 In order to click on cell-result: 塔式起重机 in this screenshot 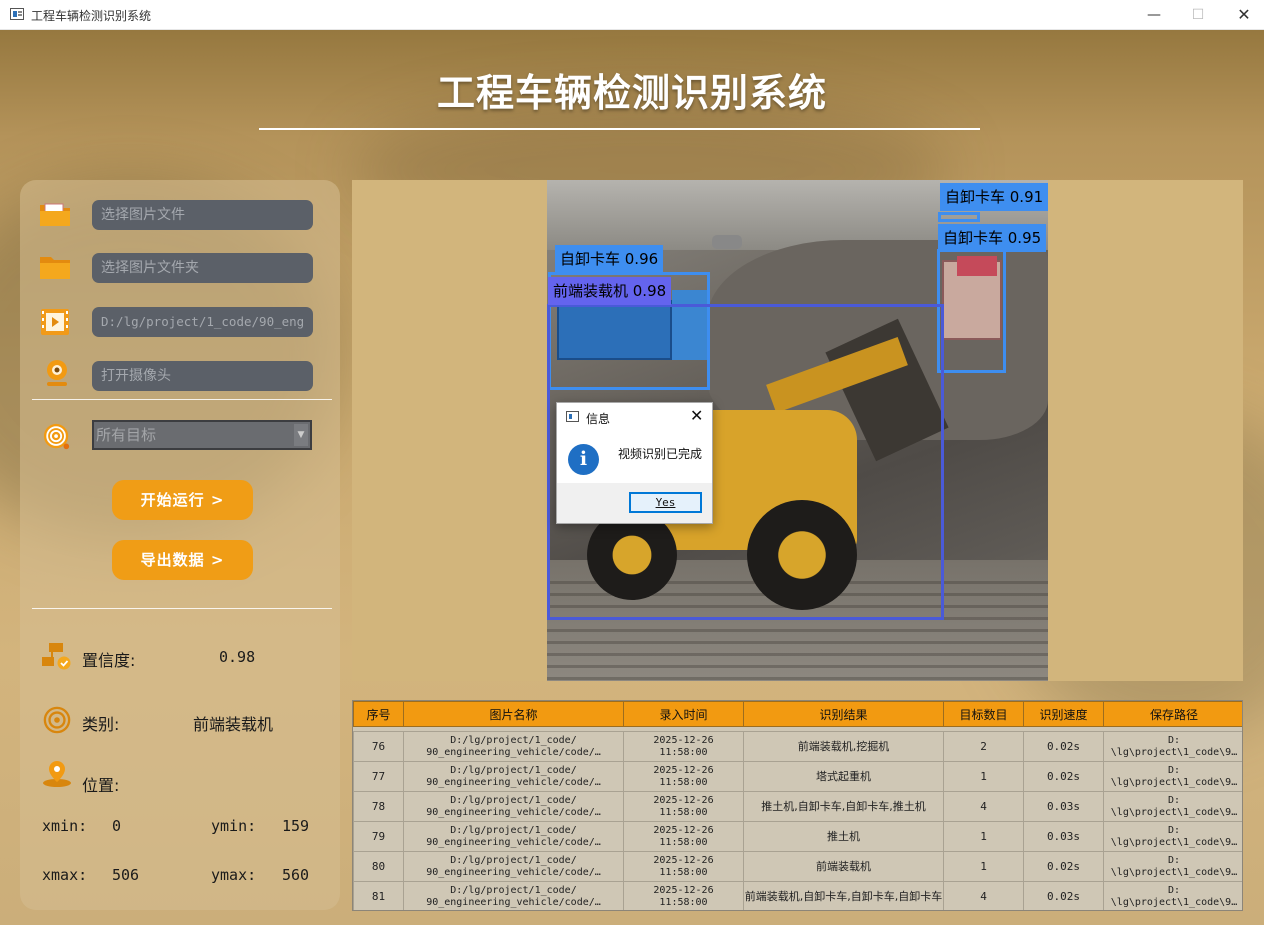, I will do `click(843, 776)`.